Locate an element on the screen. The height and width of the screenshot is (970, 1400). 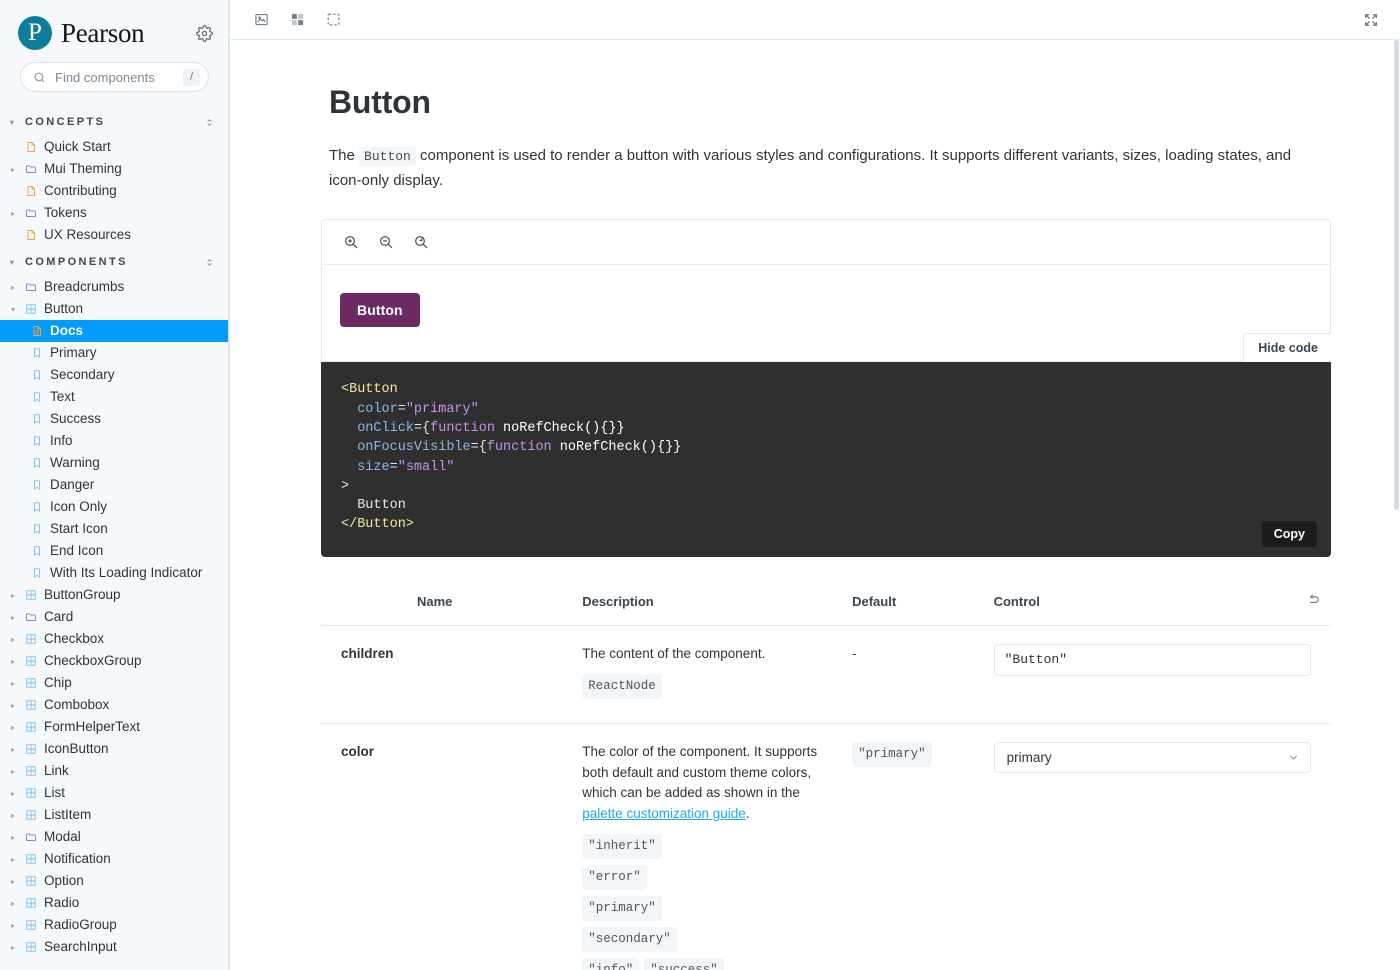
code-token: = is located at coordinates (393, 467).